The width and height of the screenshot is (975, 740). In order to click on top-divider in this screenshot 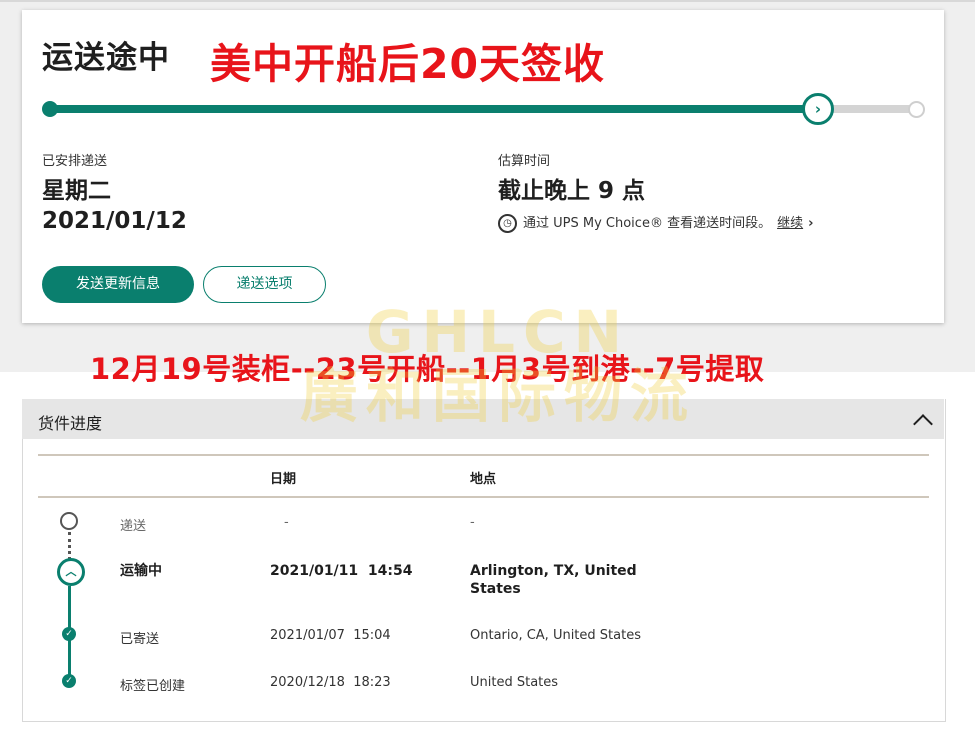, I will do `click(487, 1)`.